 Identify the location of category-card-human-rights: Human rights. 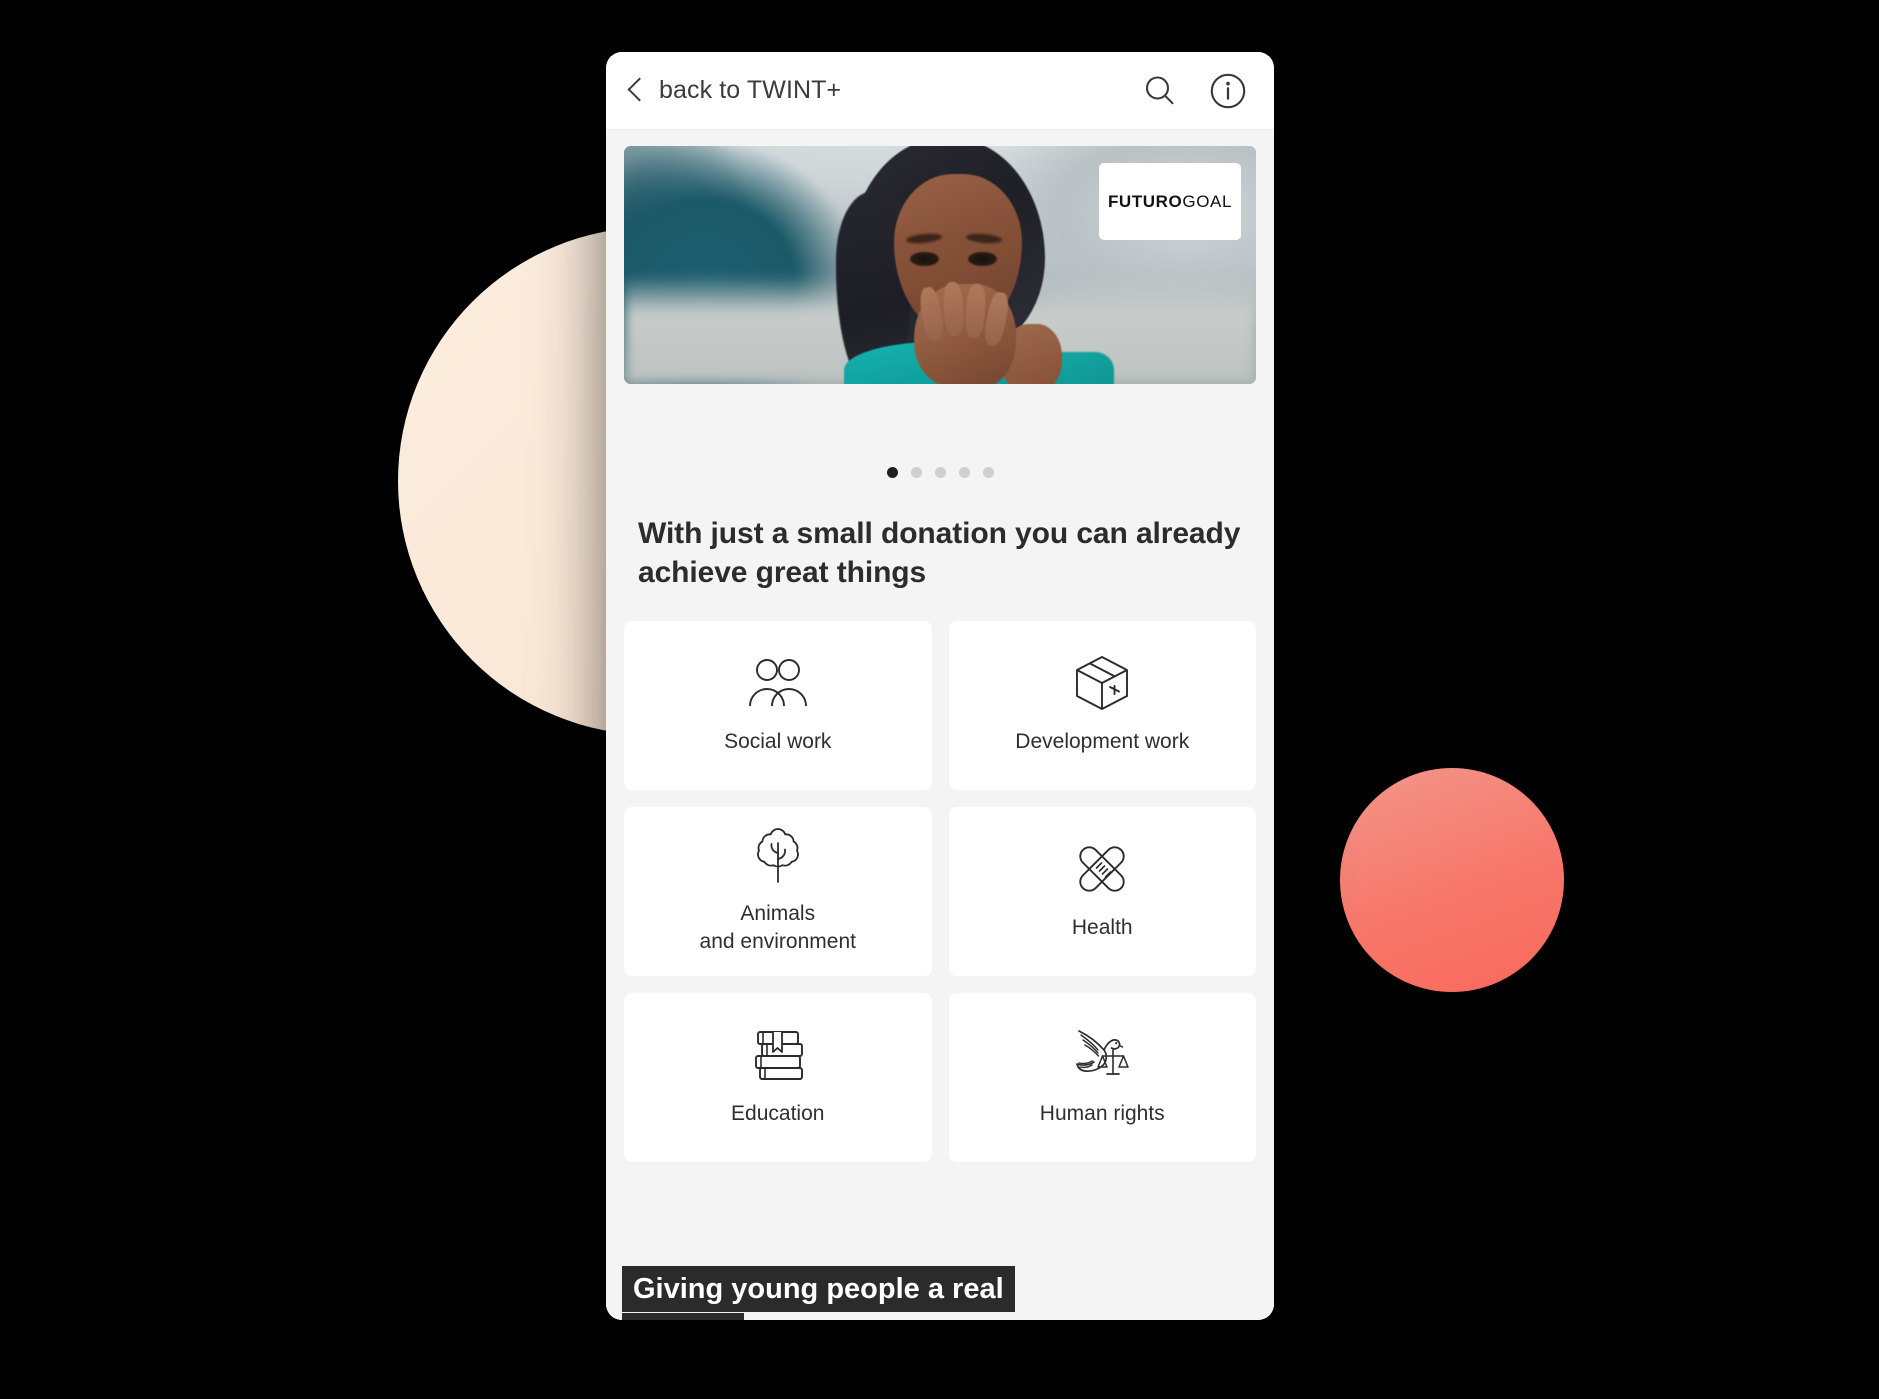
(1102, 1077).